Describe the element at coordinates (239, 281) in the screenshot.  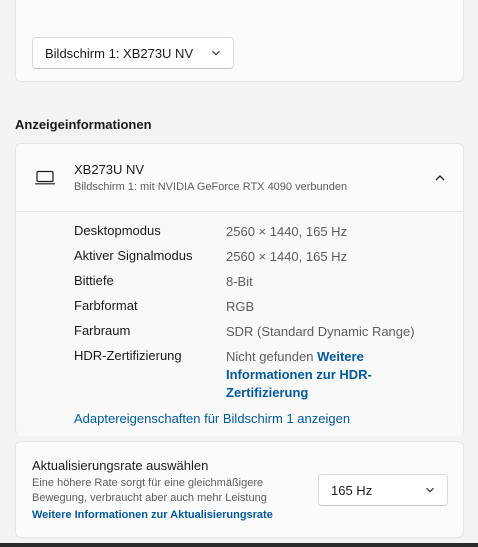
I see `detail-value: 8-Bit` at that location.